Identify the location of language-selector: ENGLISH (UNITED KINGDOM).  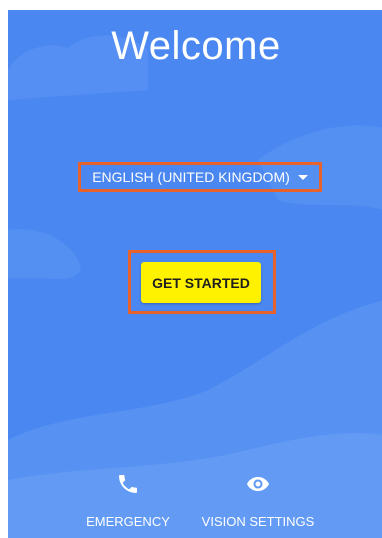
(200, 177).